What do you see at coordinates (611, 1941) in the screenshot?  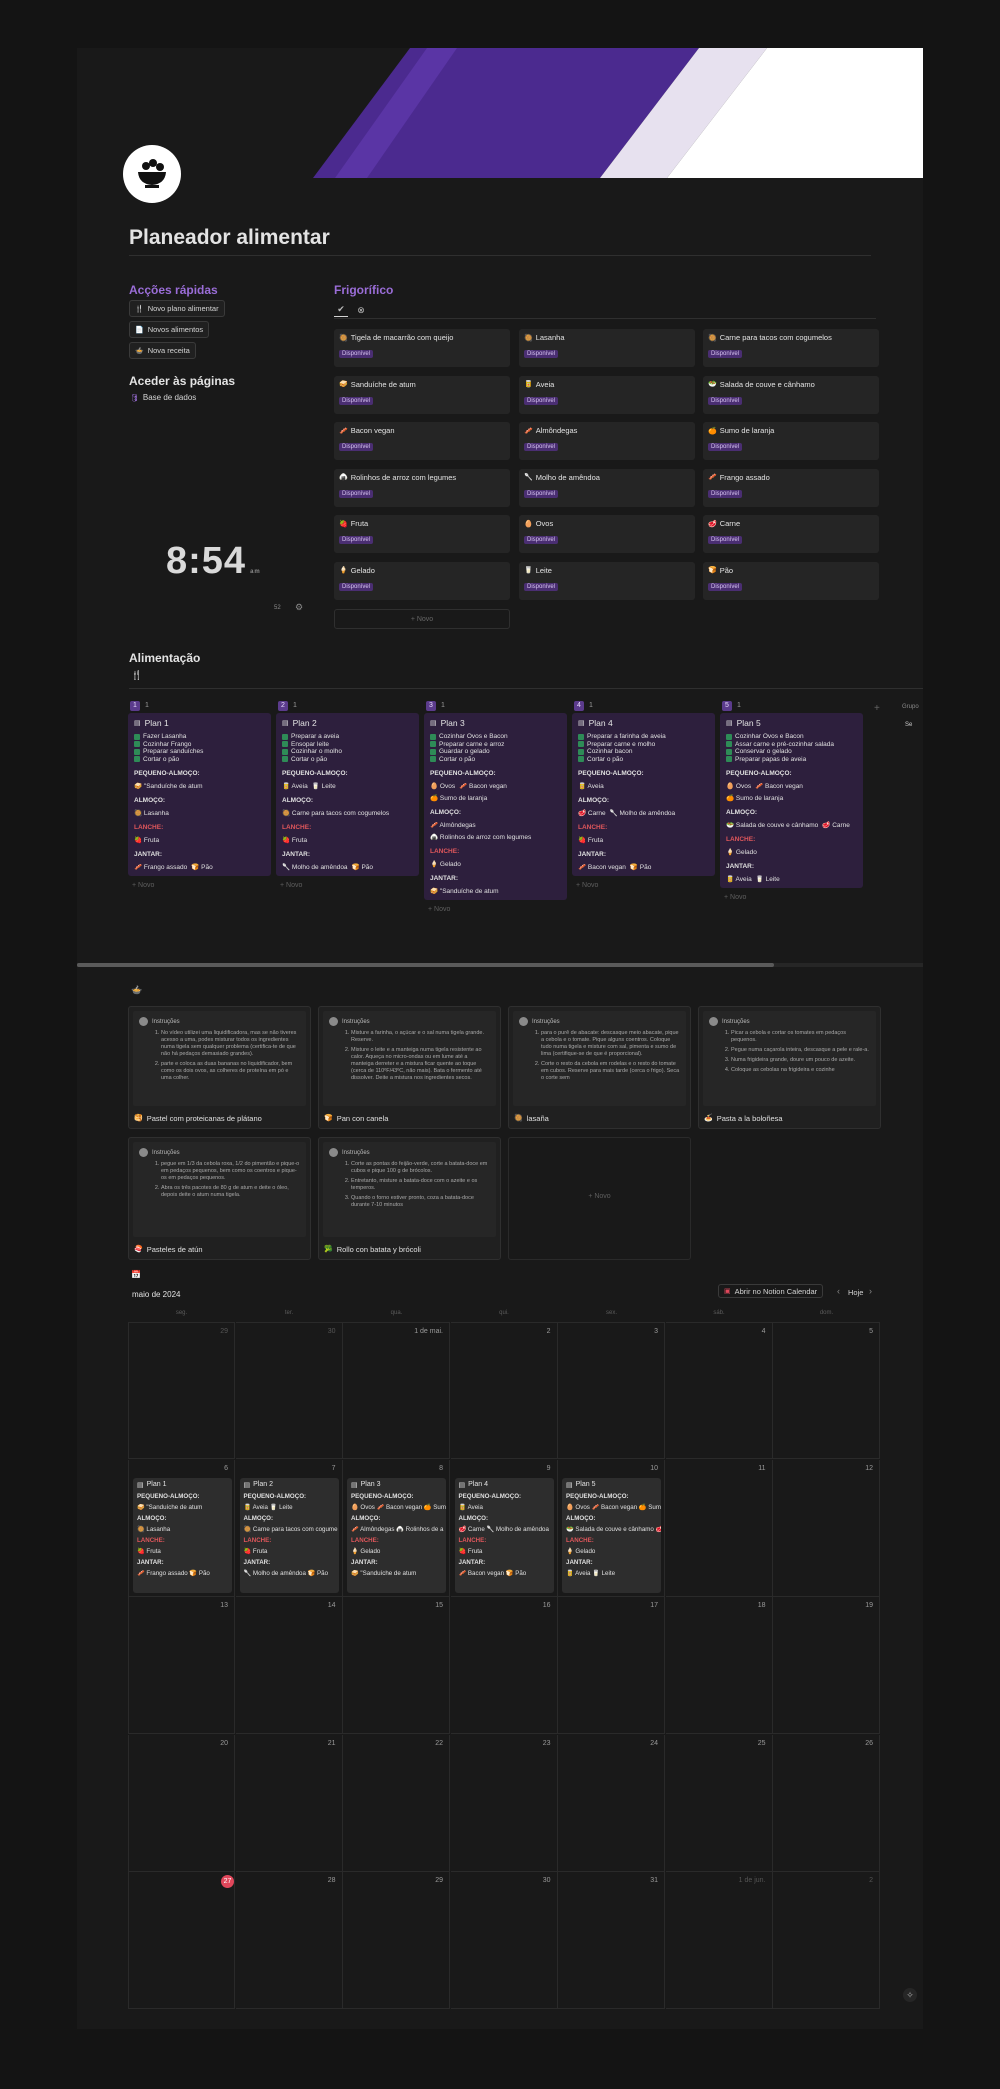 I see `calendar-day: 31` at bounding box center [611, 1941].